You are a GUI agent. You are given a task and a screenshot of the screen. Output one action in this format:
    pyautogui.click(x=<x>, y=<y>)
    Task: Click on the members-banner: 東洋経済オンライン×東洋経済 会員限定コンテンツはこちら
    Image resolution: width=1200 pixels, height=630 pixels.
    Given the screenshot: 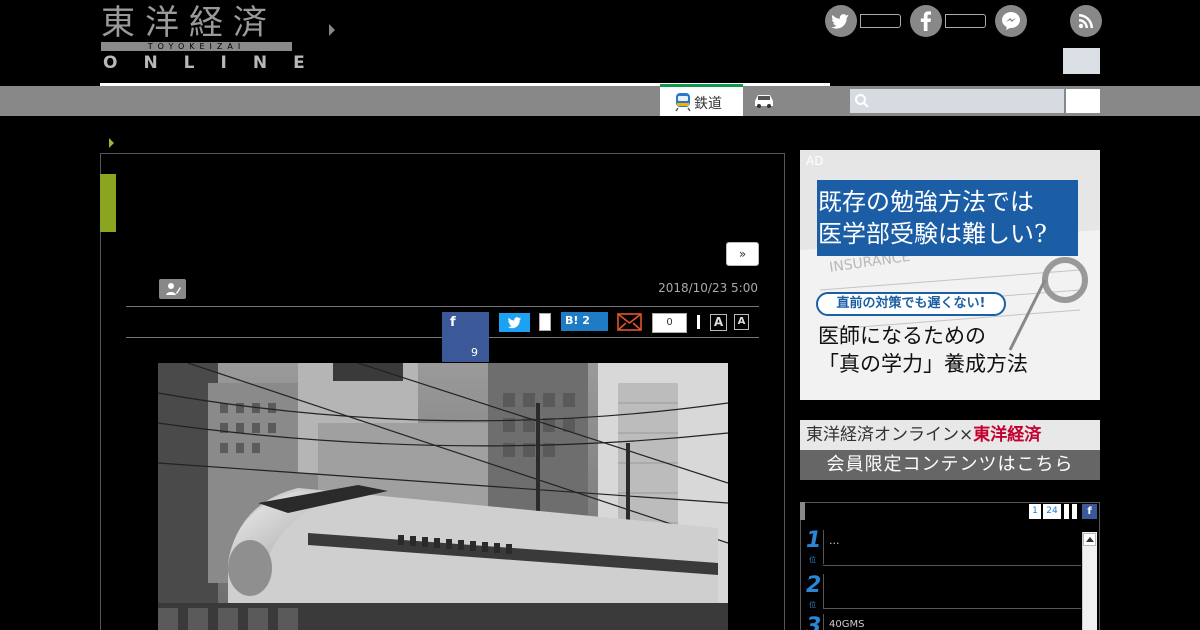 What is the action you would take?
    pyautogui.click(x=950, y=450)
    